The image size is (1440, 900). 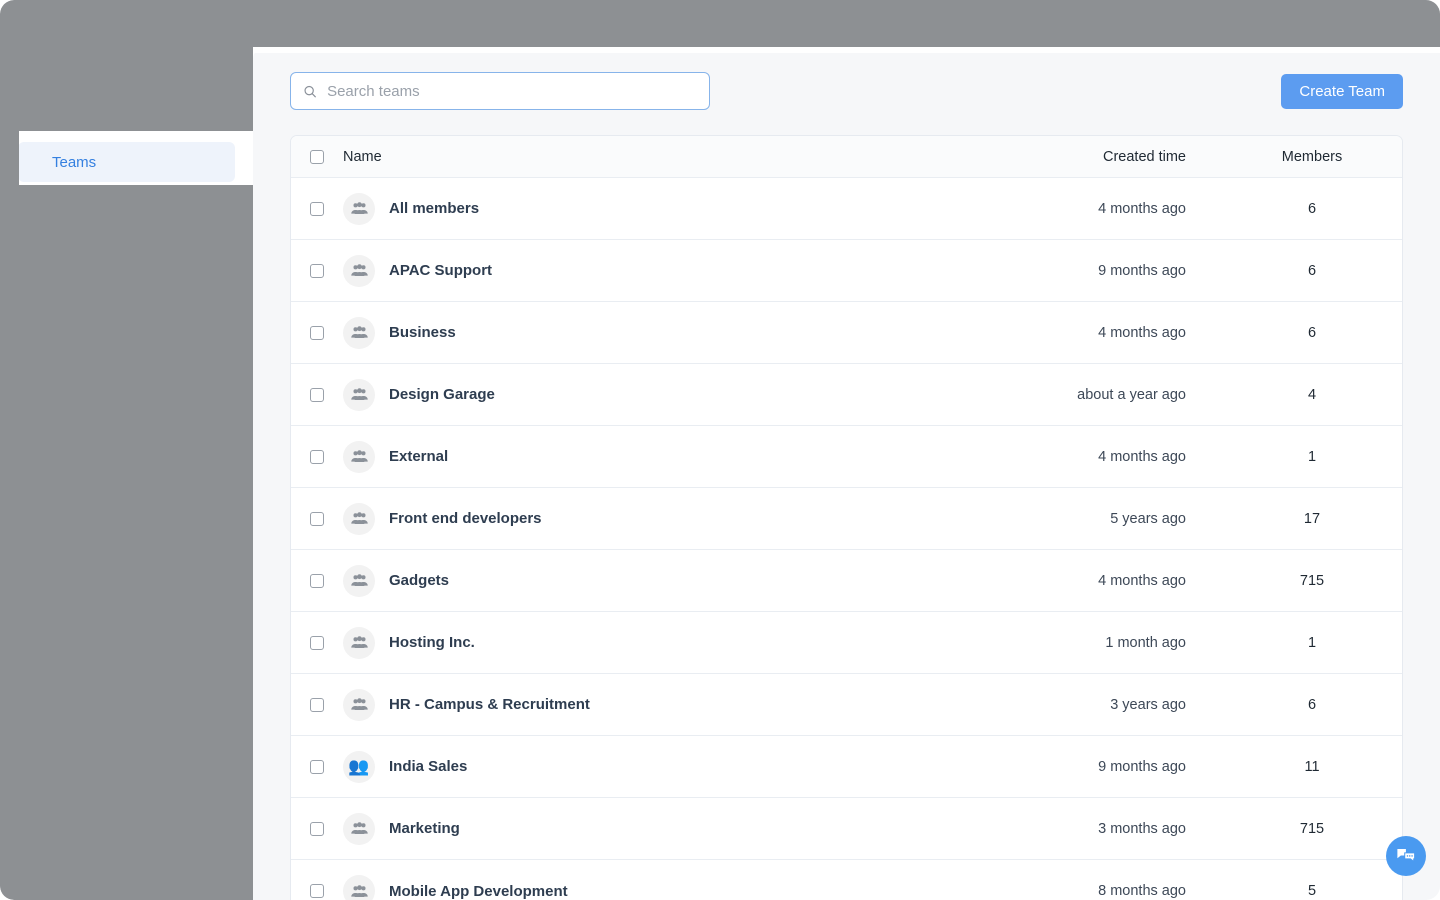 I want to click on help-icon: ?, so click(x=1364, y=26).